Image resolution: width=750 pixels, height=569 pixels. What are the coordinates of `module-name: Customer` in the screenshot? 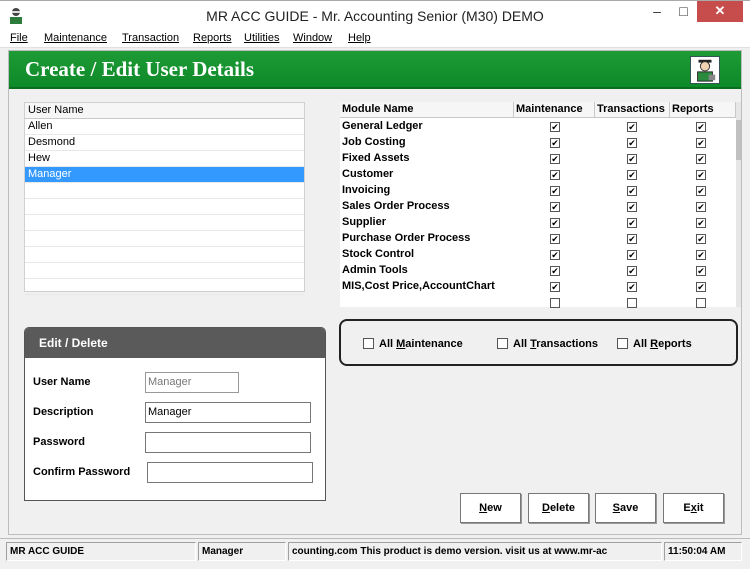 It's located at (368, 174).